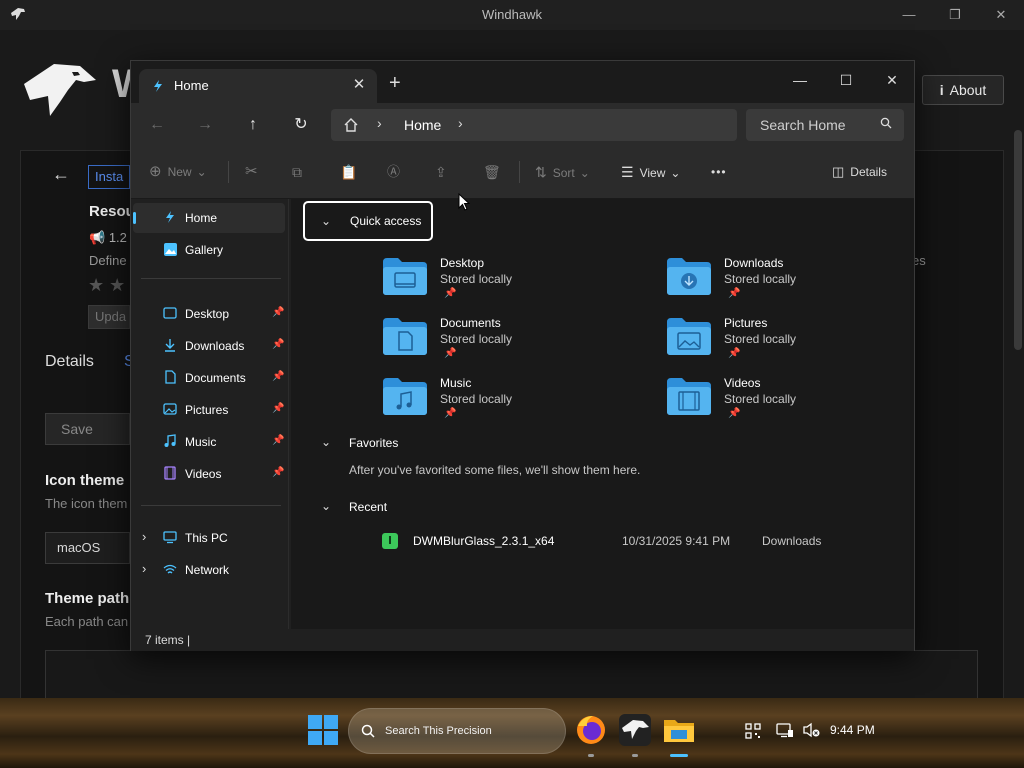 This screenshot has width=1024, height=768. What do you see at coordinates (422, 125) in the screenshot?
I see `breadcrumb-home: Home` at bounding box center [422, 125].